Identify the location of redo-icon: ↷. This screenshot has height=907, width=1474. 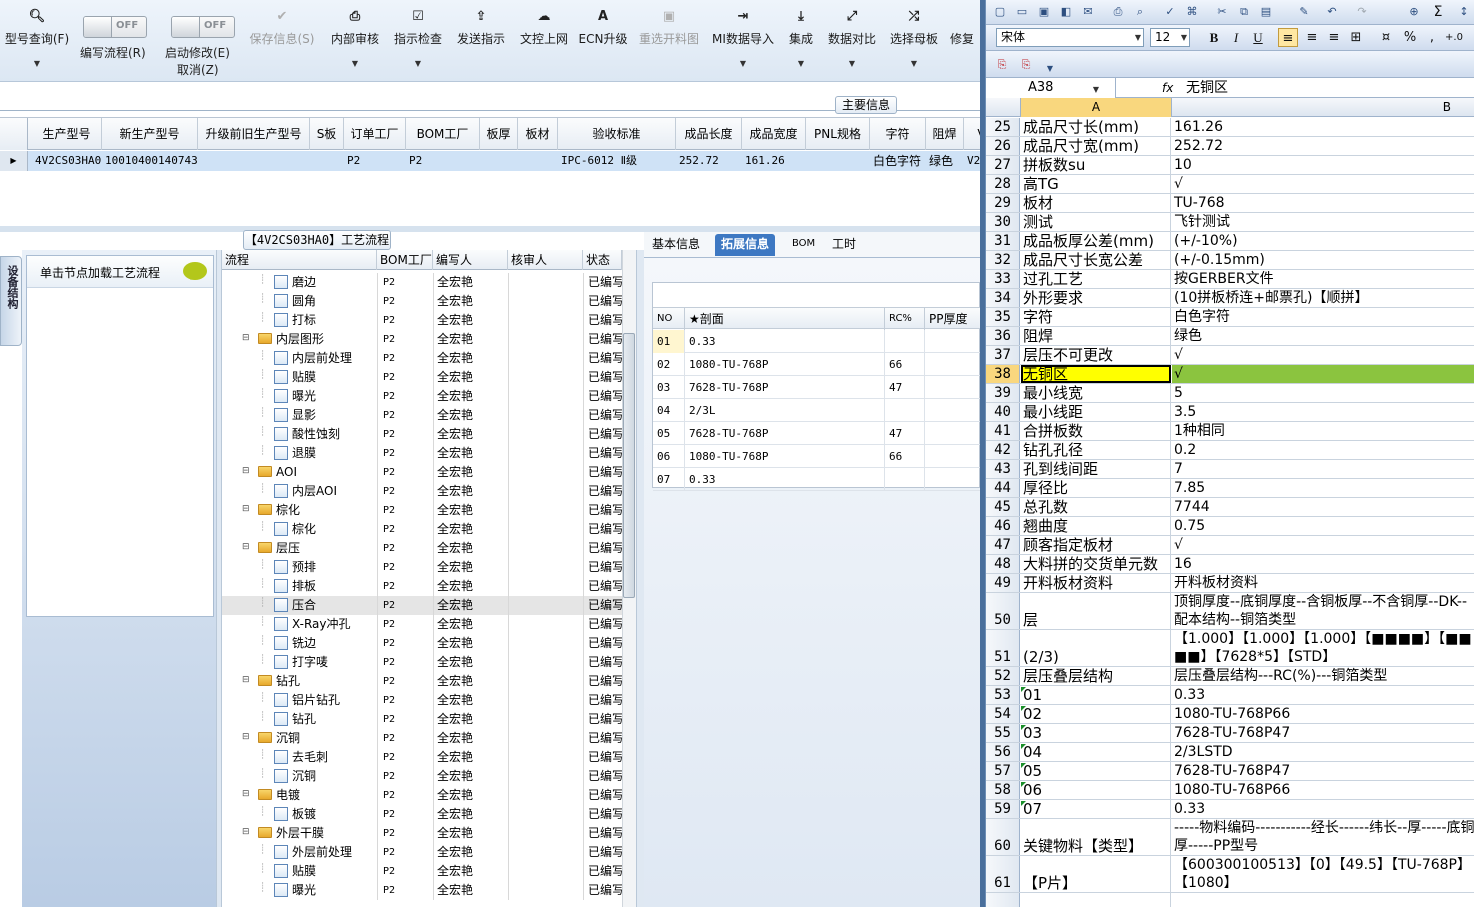
(1362, 12).